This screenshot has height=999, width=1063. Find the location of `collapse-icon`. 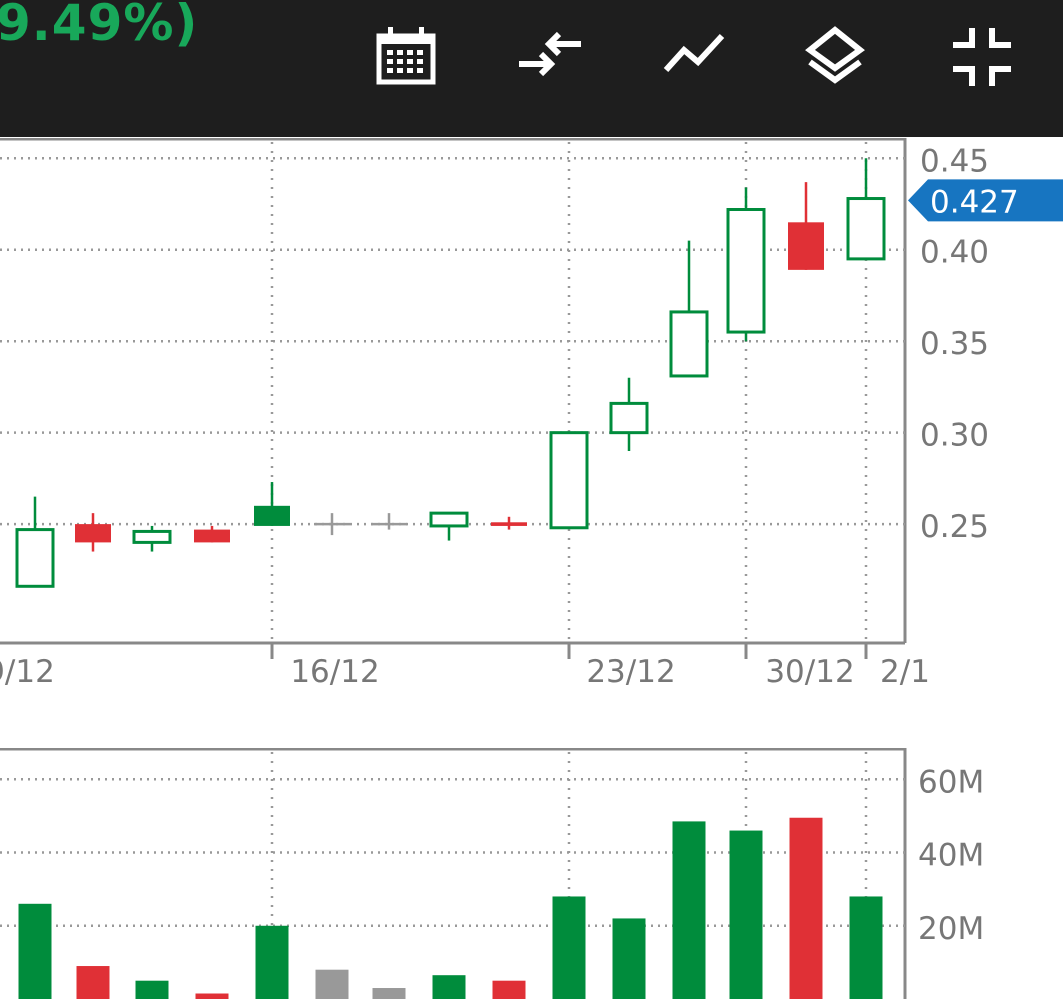

collapse-icon is located at coordinates (982, 57).